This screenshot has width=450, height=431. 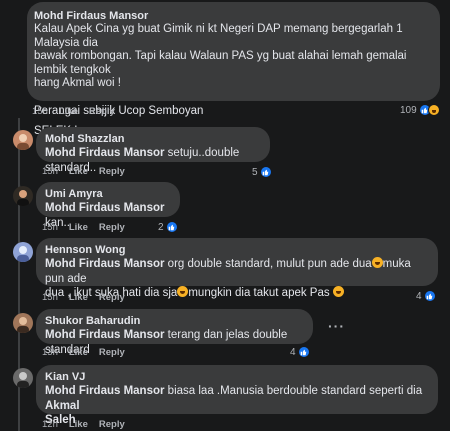 What do you see at coordinates (108, 194) in the screenshot?
I see `reply-author: Umi Amyra` at bounding box center [108, 194].